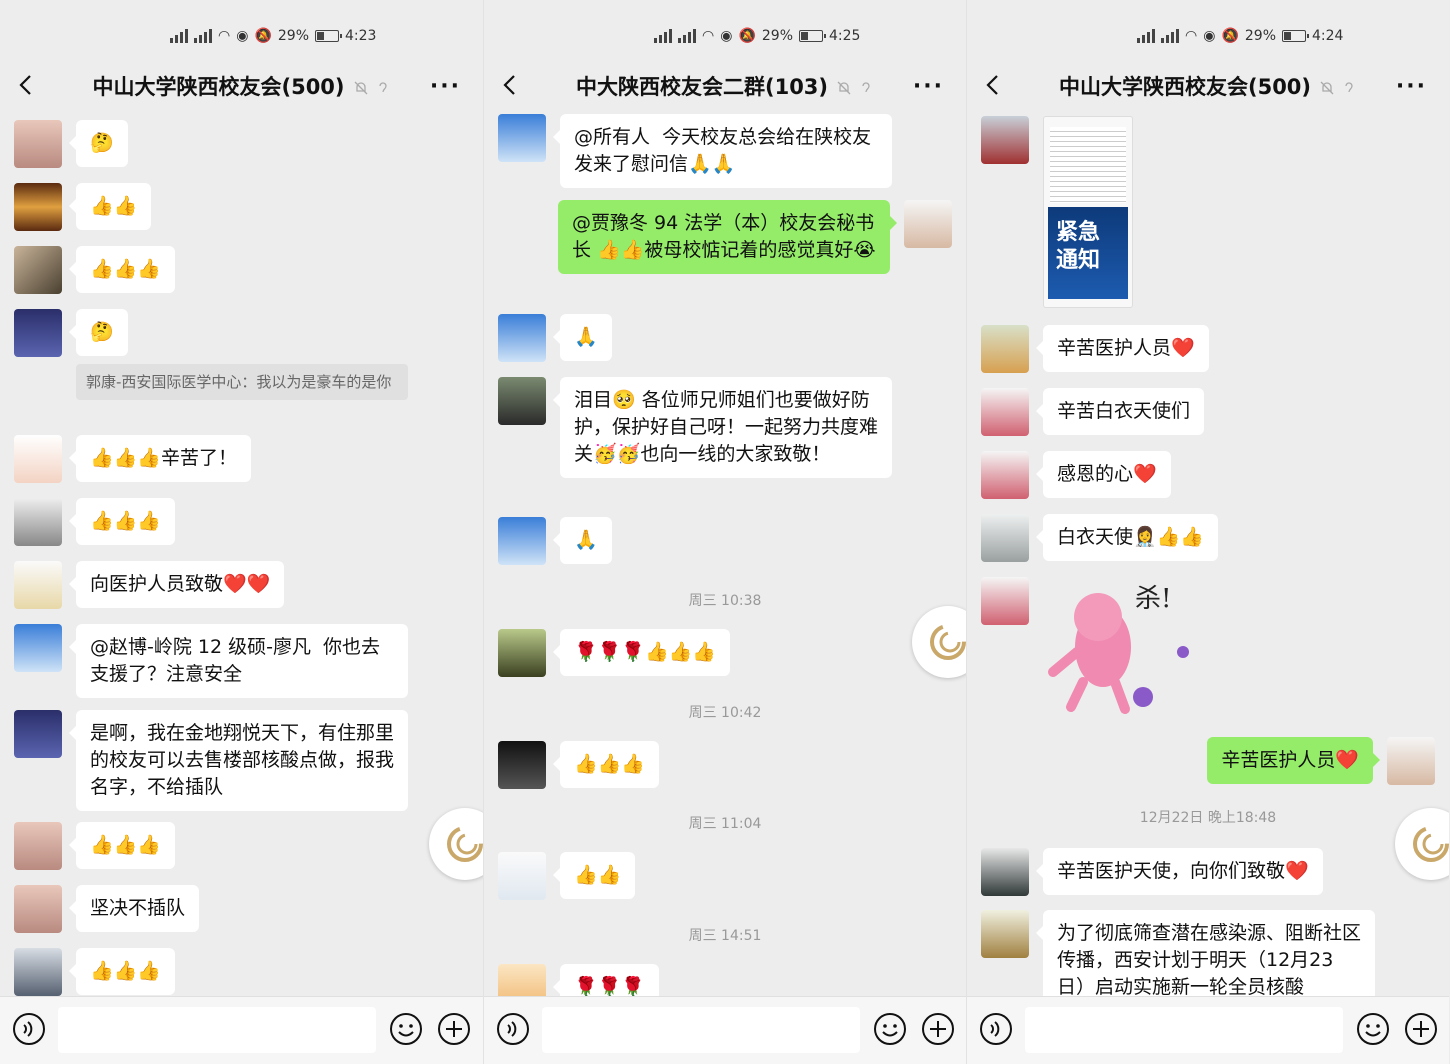 The width and height of the screenshot is (1450, 1064). Describe the element at coordinates (1153, 599) in the screenshot. I see `sticker-caption: 杀!` at that location.